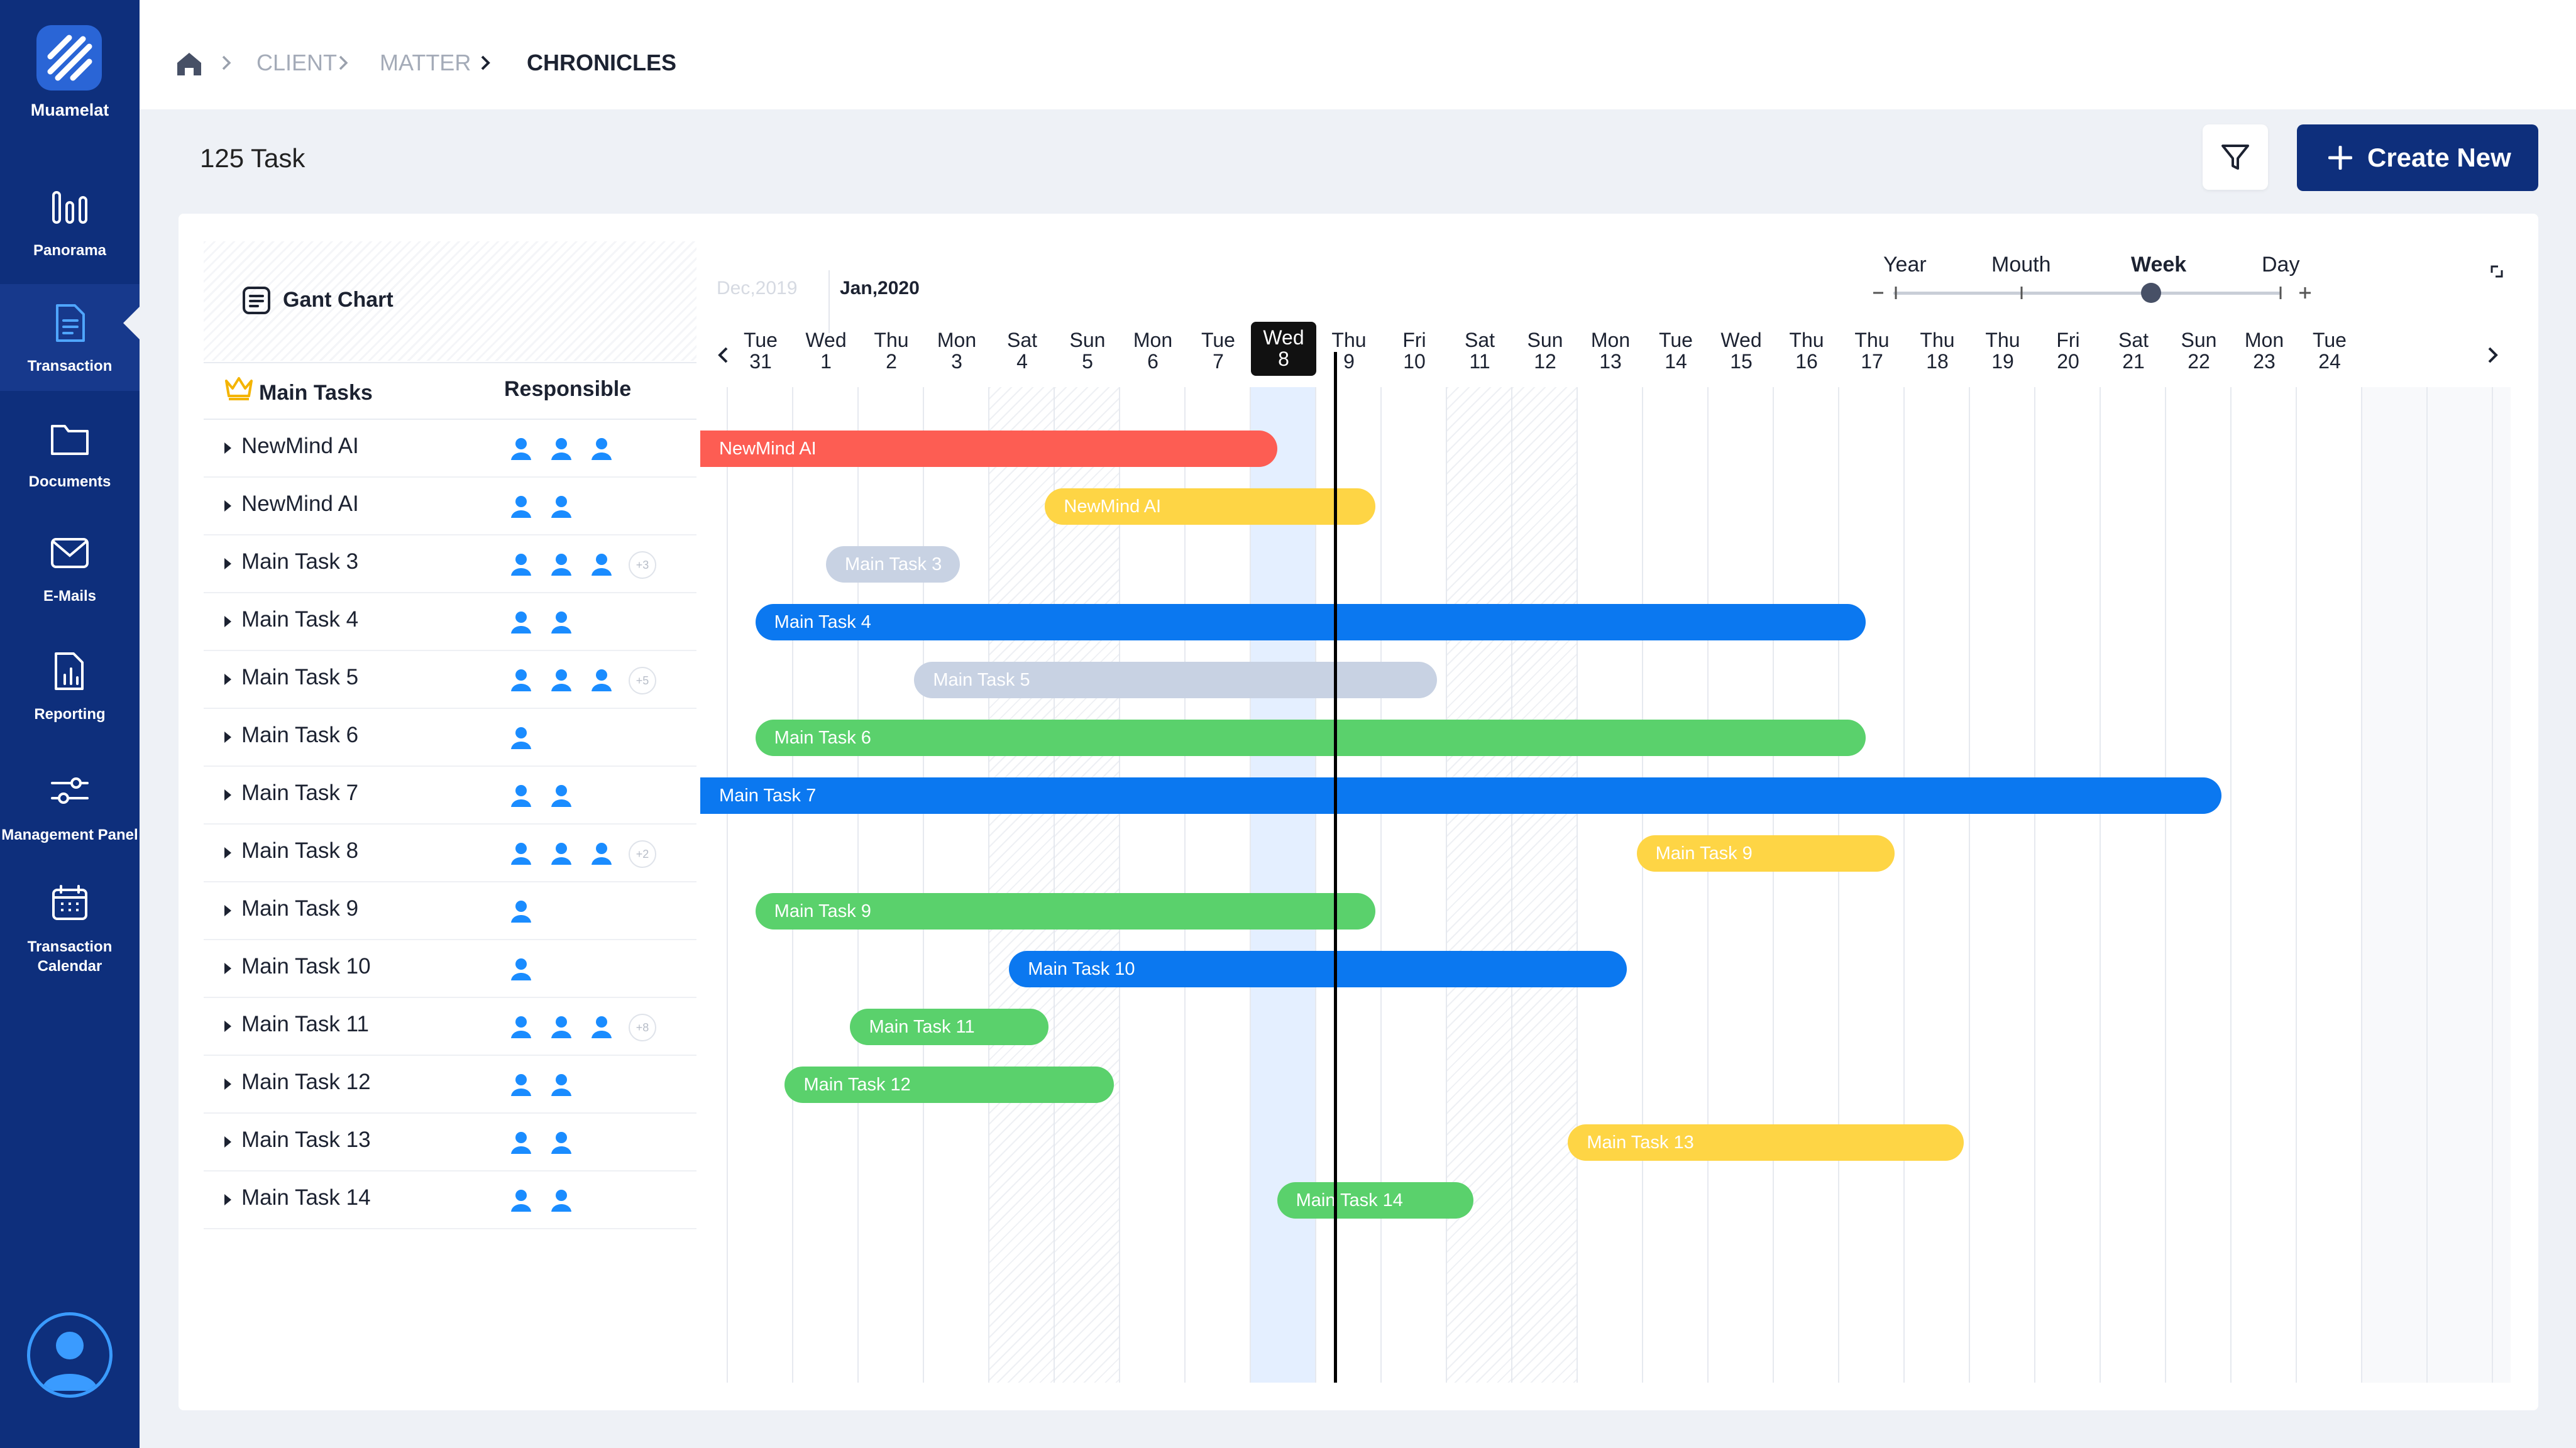 This screenshot has width=2576, height=1448. What do you see at coordinates (1766, 1142) in the screenshot?
I see `gantt-bar: Main Task 13` at bounding box center [1766, 1142].